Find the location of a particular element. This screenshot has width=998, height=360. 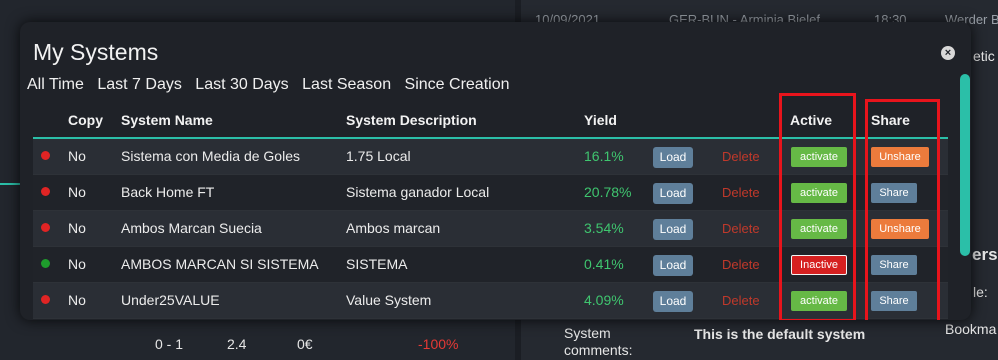

yield-value: 20.78% is located at coordinates (608, 192).